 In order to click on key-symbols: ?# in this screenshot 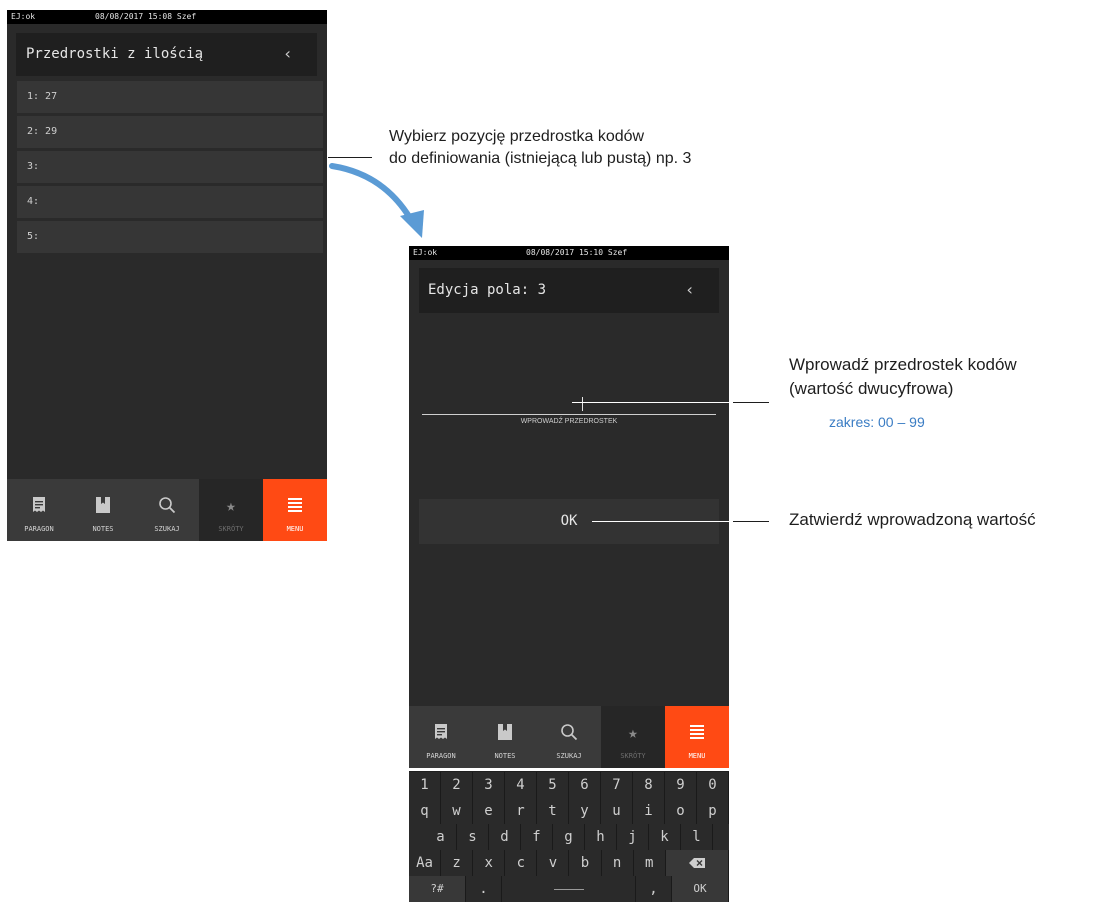, I will do `click(437, 889)`.